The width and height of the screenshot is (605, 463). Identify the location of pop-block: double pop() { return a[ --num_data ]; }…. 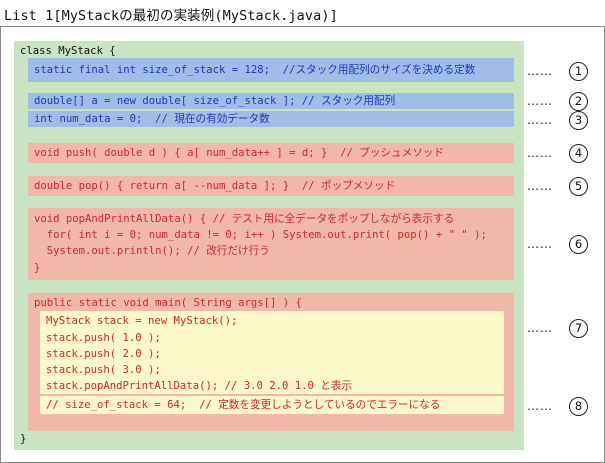
(271, 186).